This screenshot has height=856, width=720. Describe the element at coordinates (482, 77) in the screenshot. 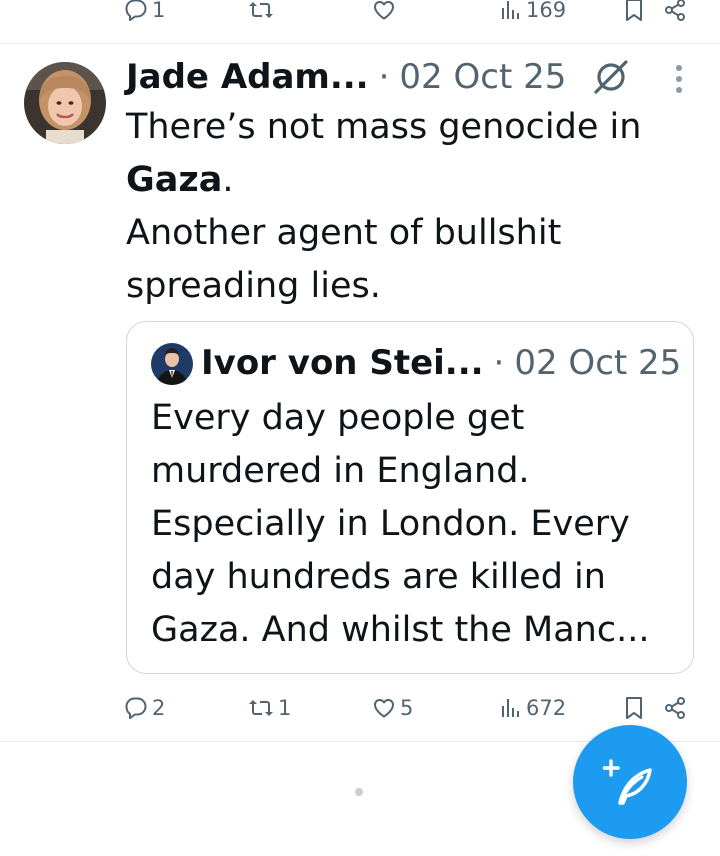

I see `tweet-date: 02 Oct 25` at that location.